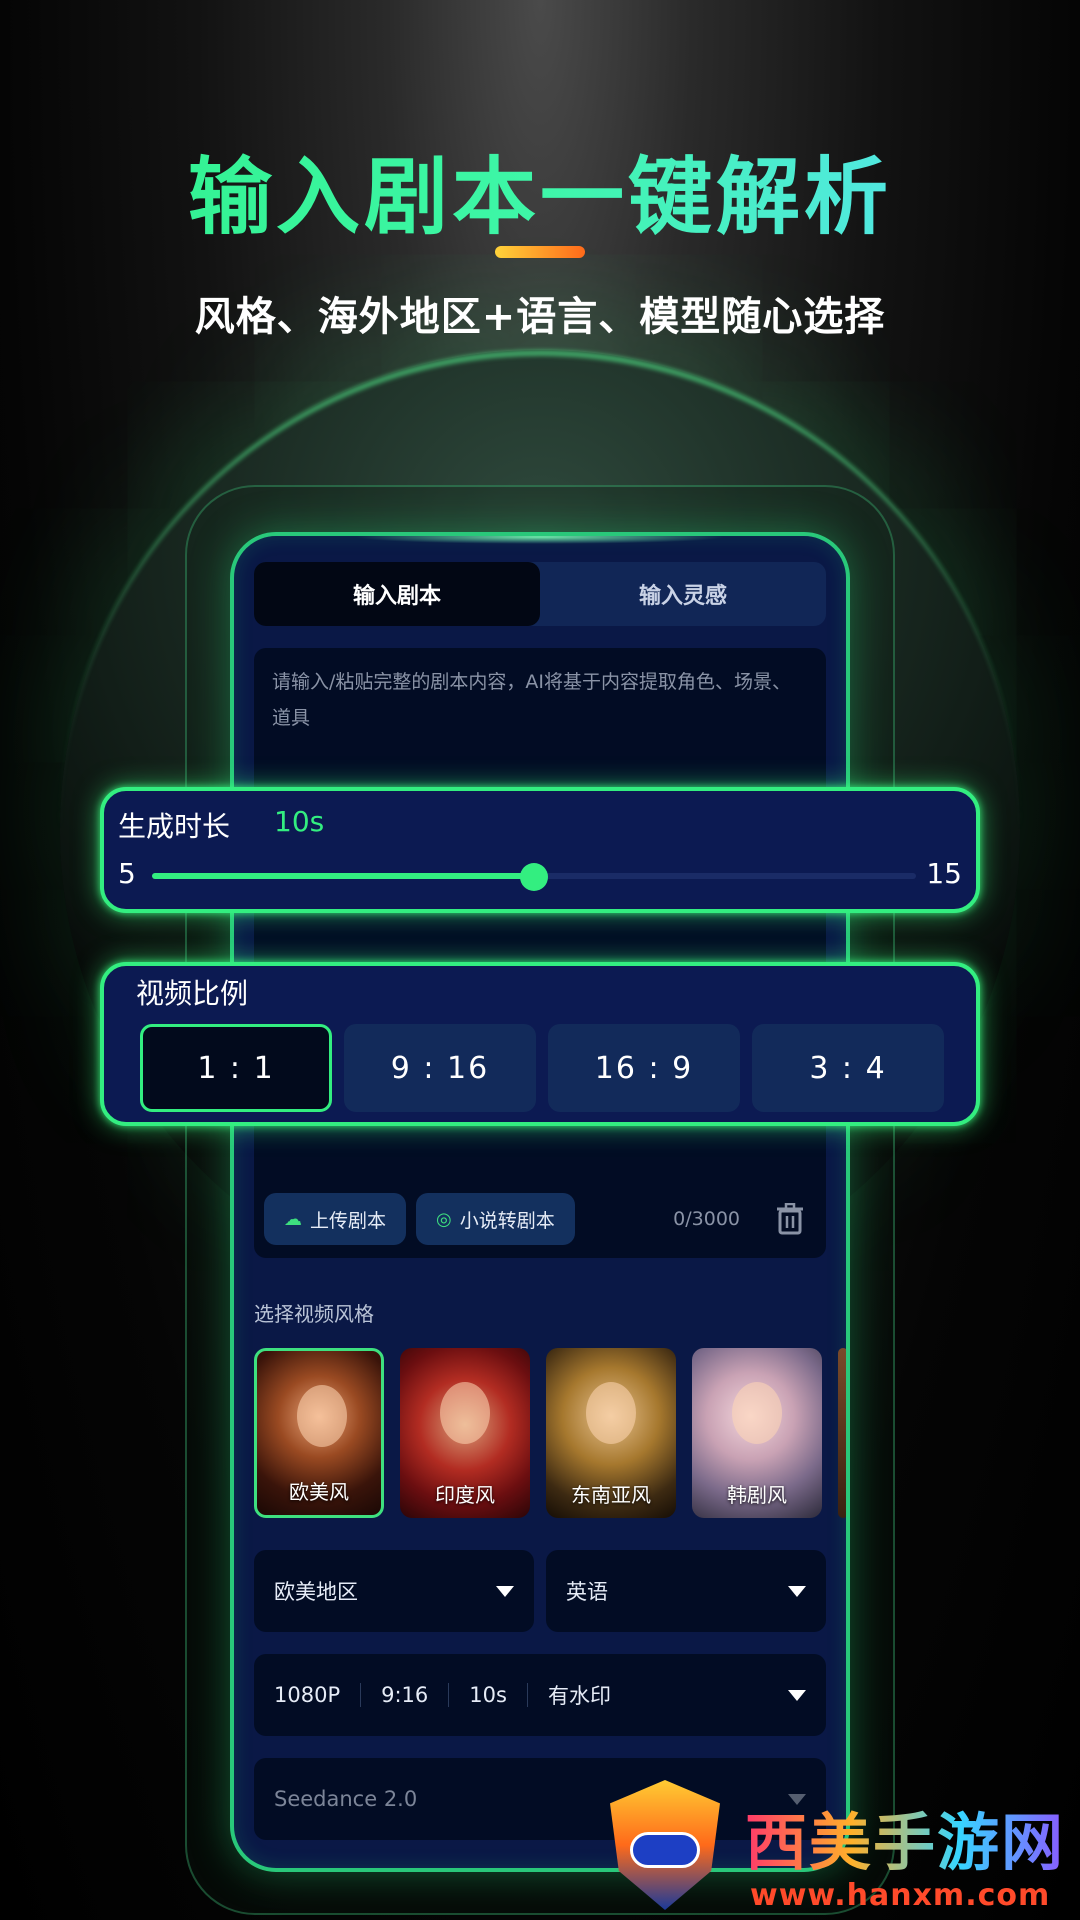 The image size is (1080, 1920). I want to click on convert-icon: ◎, so click(444, 1219).